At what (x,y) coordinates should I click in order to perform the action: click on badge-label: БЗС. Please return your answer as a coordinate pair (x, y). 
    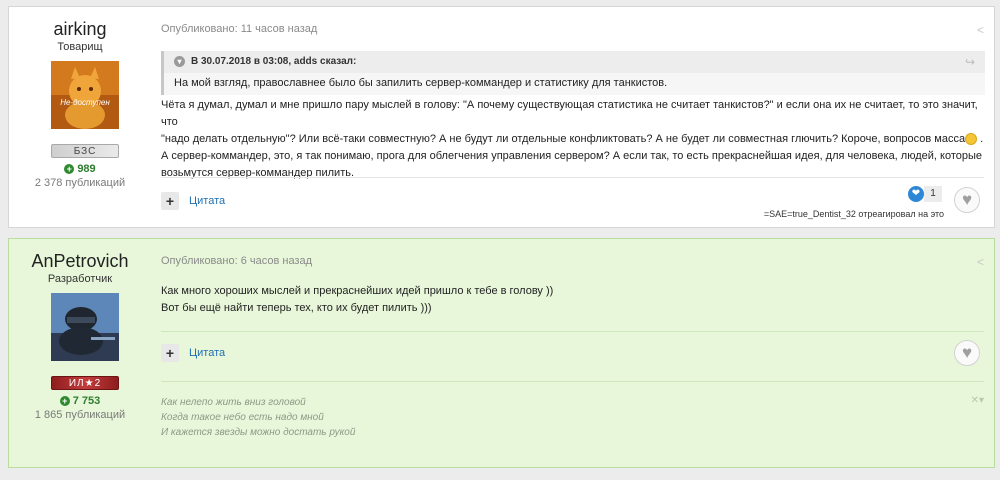
    Looking at the image, I should click on (85, 151).